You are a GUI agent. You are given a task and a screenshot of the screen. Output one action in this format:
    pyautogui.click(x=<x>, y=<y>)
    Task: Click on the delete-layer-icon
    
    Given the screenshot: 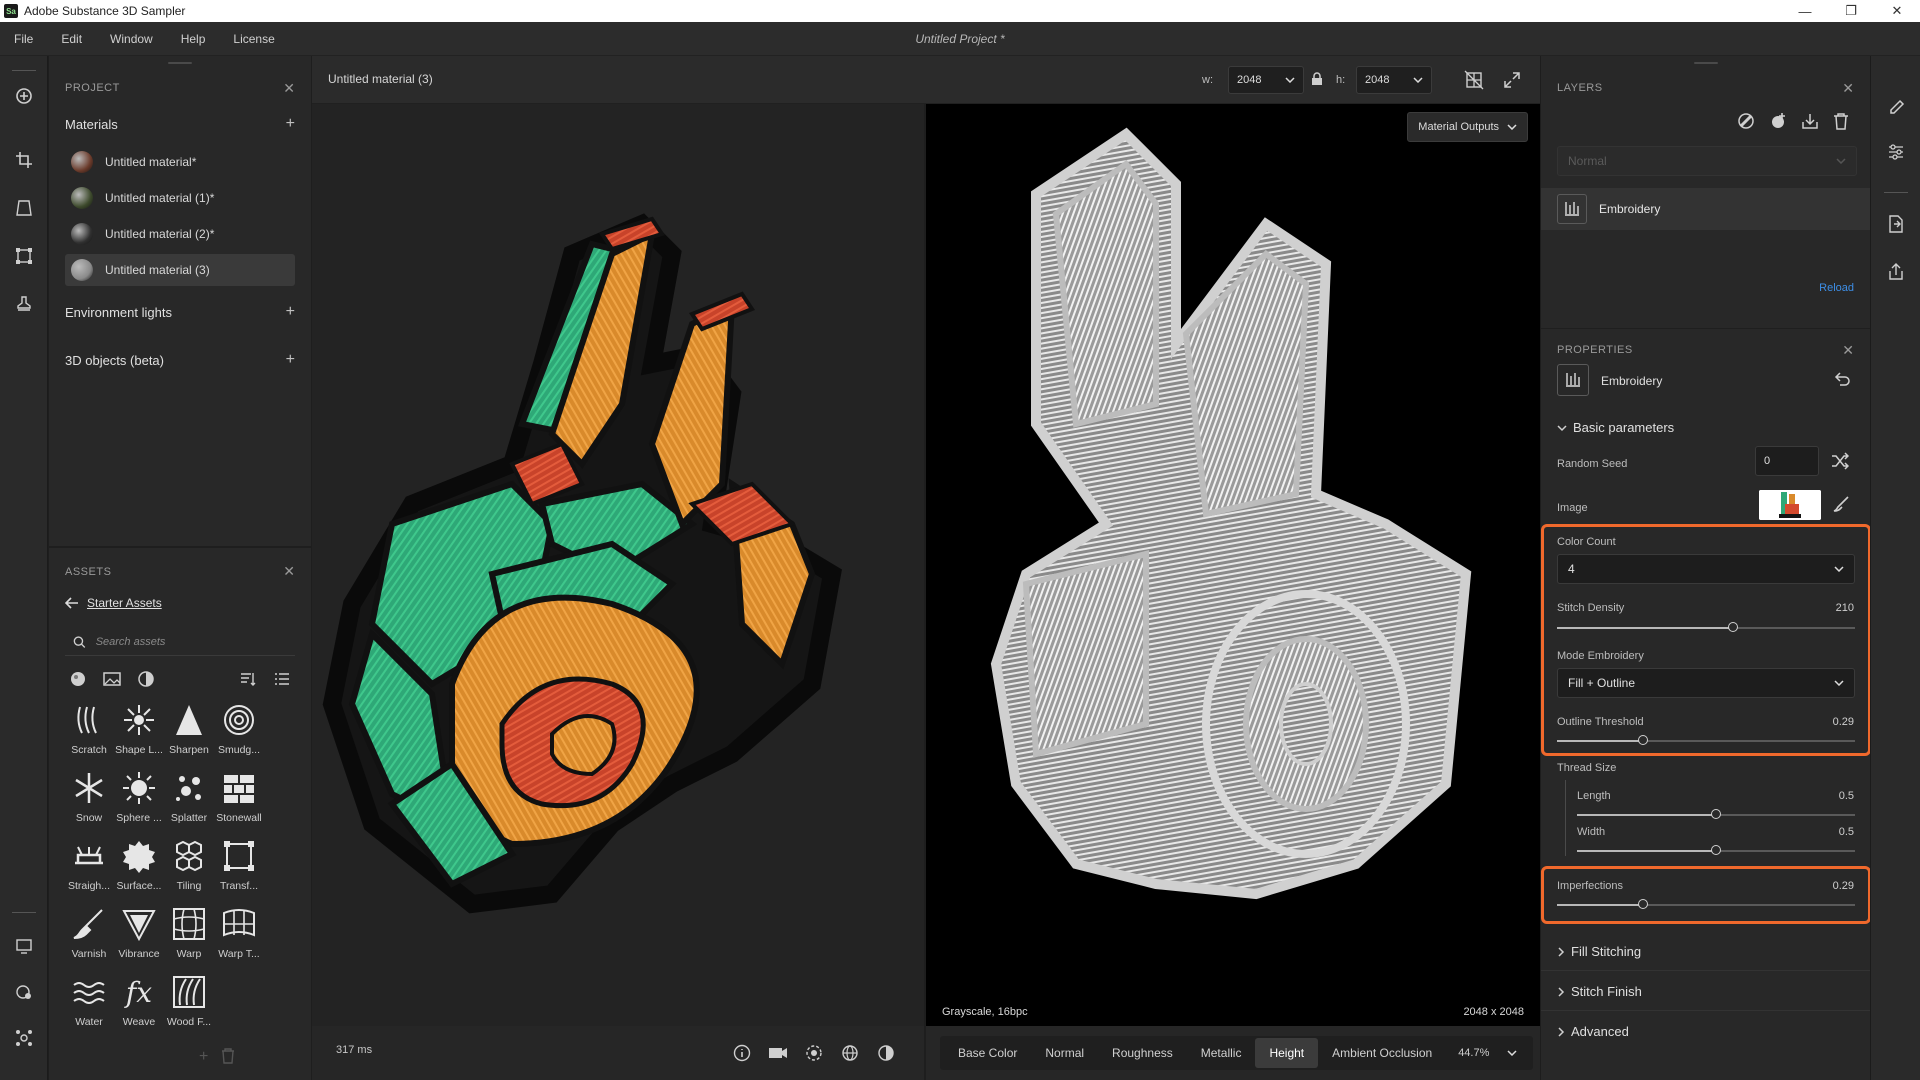 What is the action you would take?
    pyautogui.click(x=1841, y=122)
    